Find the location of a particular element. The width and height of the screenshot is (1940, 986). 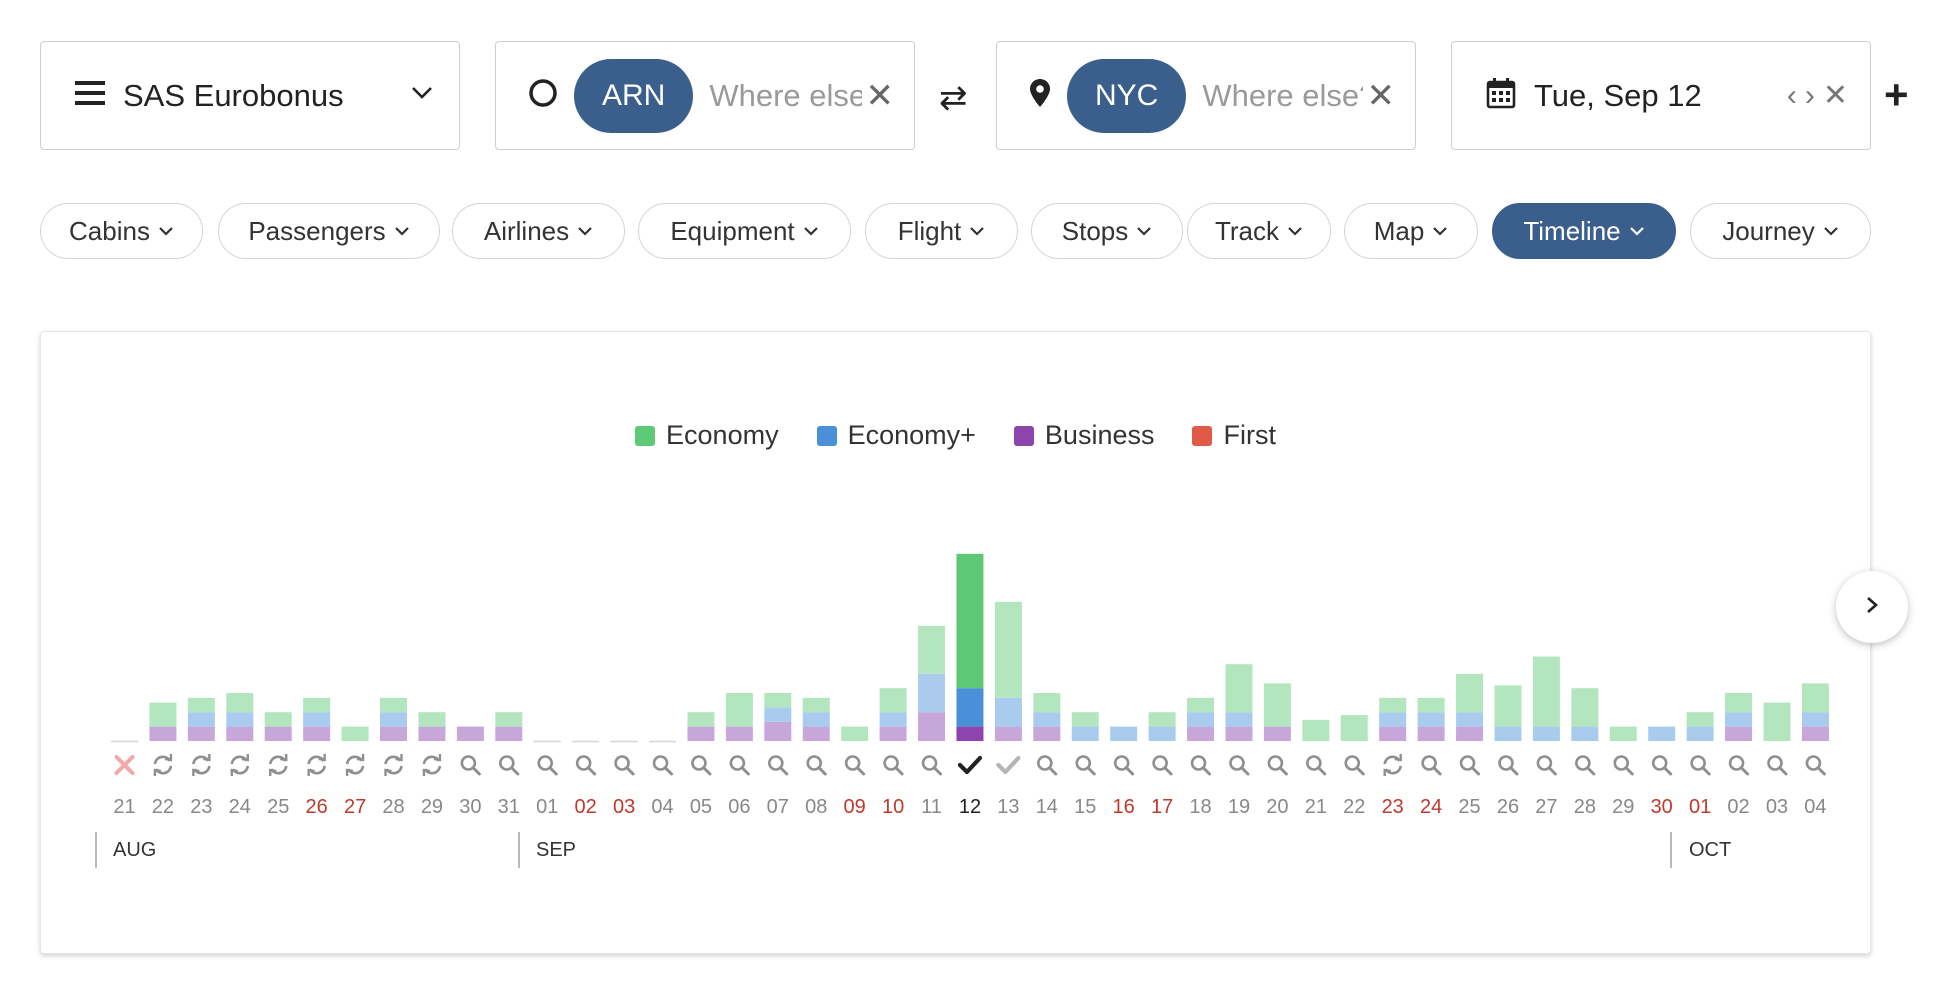

next-page-button is located at coordinates (1872, 607).